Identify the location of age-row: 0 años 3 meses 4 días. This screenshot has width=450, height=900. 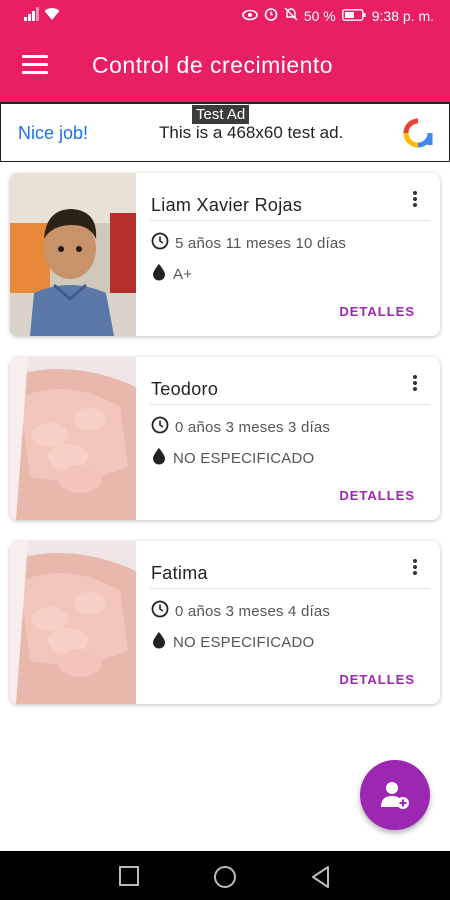
(240, 611).